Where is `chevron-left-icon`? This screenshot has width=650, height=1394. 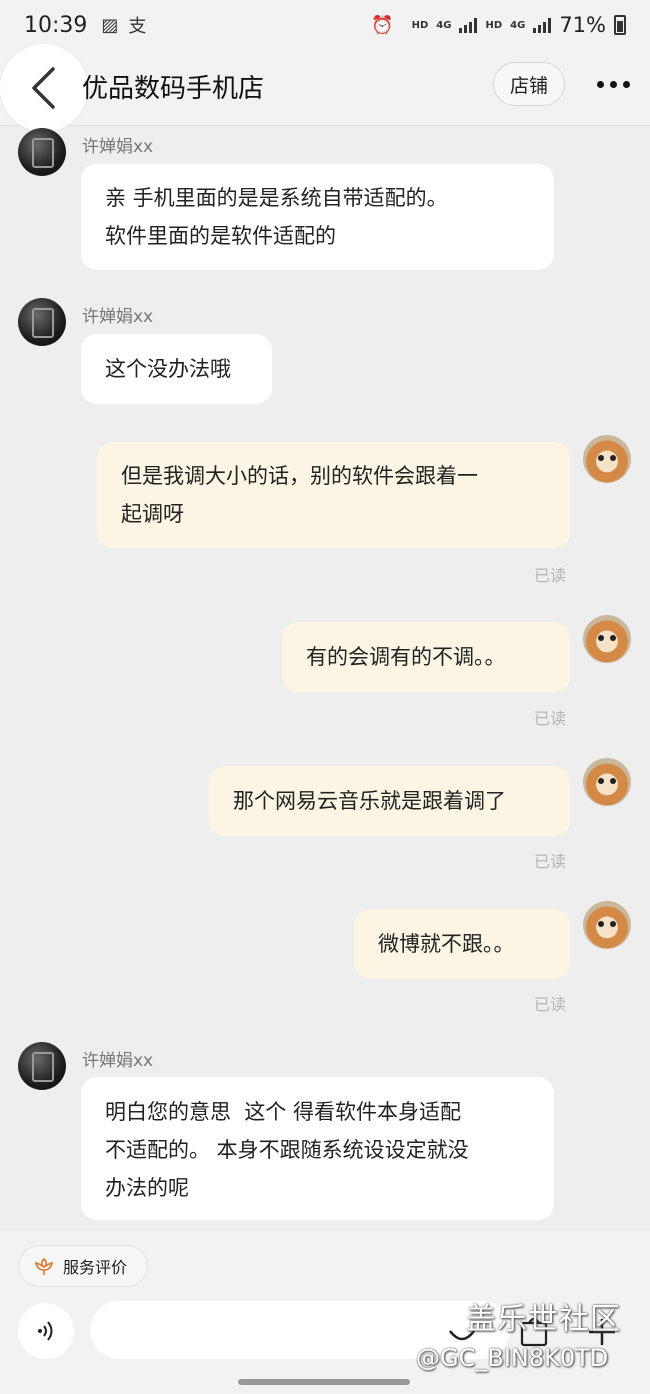 chevron-left-icon is located at coordinates (43, 88).